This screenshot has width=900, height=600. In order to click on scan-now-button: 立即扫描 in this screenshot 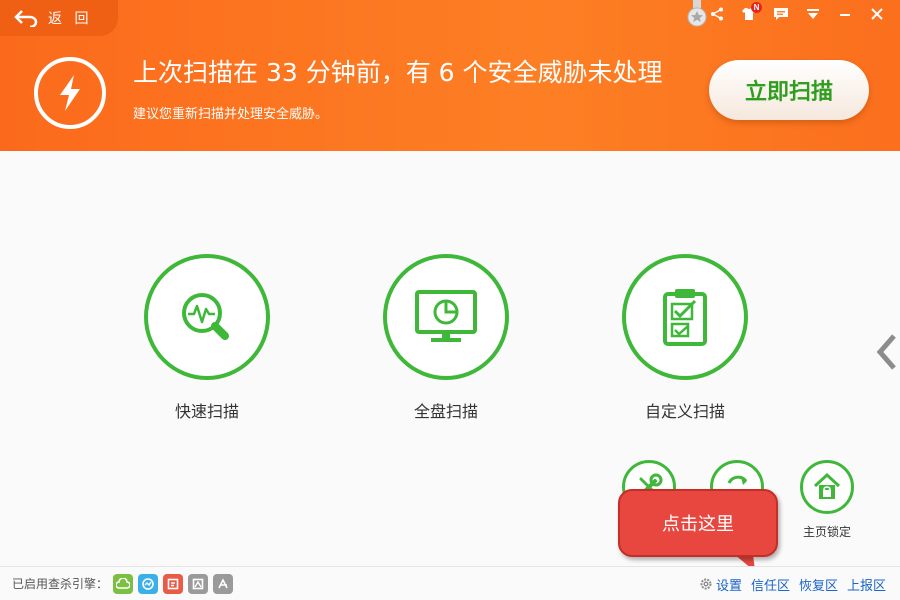, I will do `click(789, 90)`.